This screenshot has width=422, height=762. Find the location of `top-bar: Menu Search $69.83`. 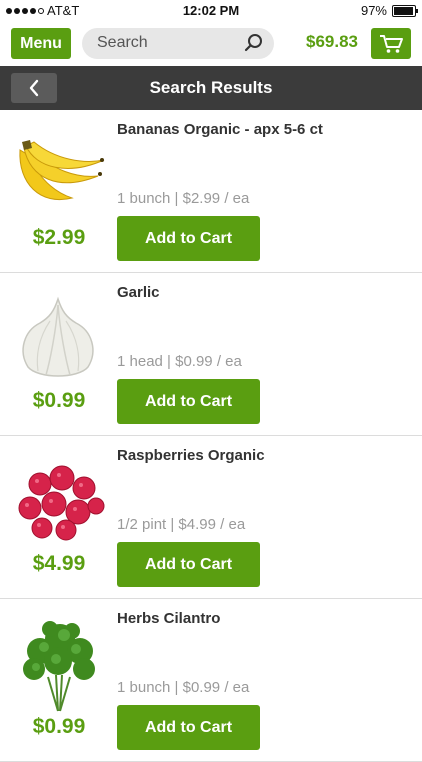

top-bar: Menu Search $69.83 is located at coordinates (211, 44).